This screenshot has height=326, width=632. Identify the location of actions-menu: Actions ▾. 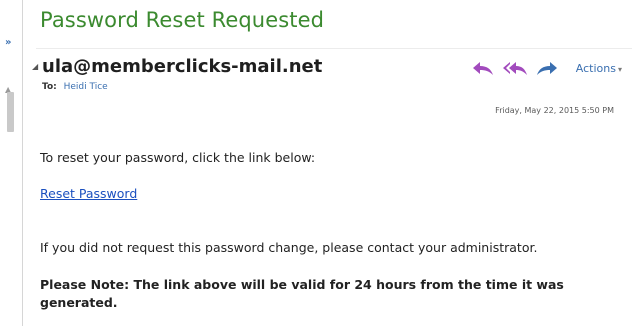
(599, 68).